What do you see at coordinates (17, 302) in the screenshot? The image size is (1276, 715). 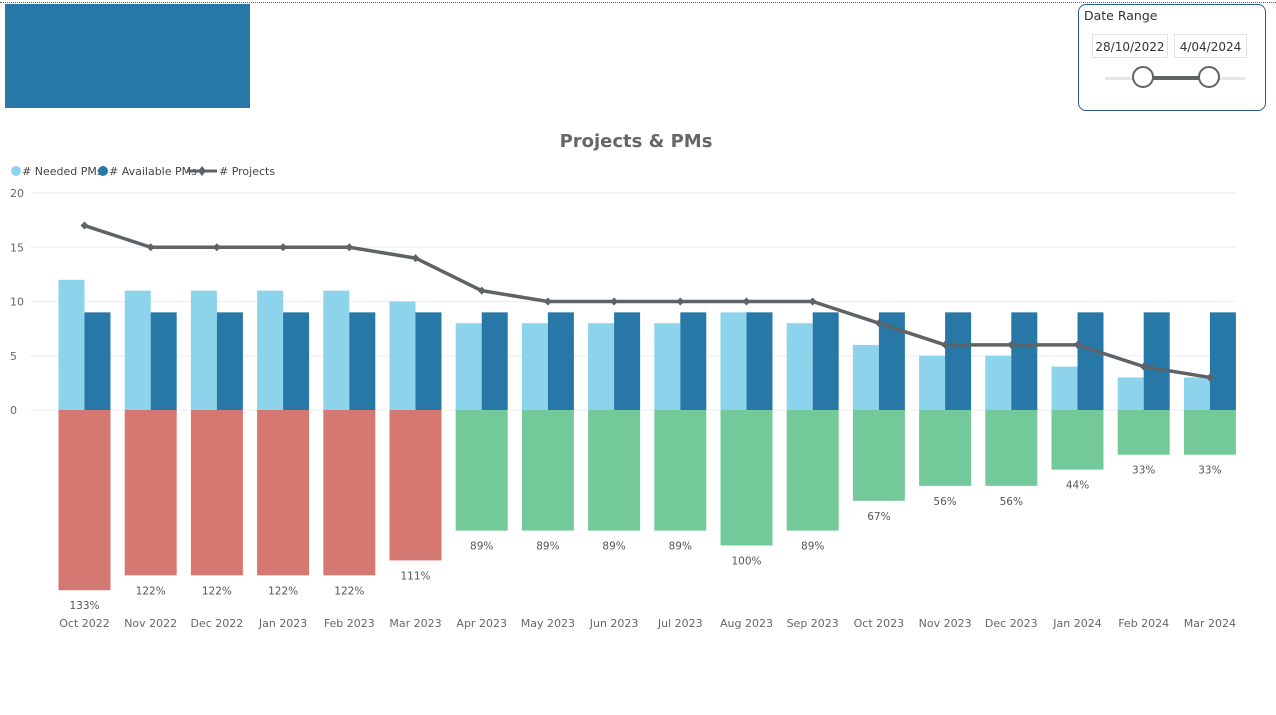 I see `y-tick-label: 10` at bounding box center [17, 302].